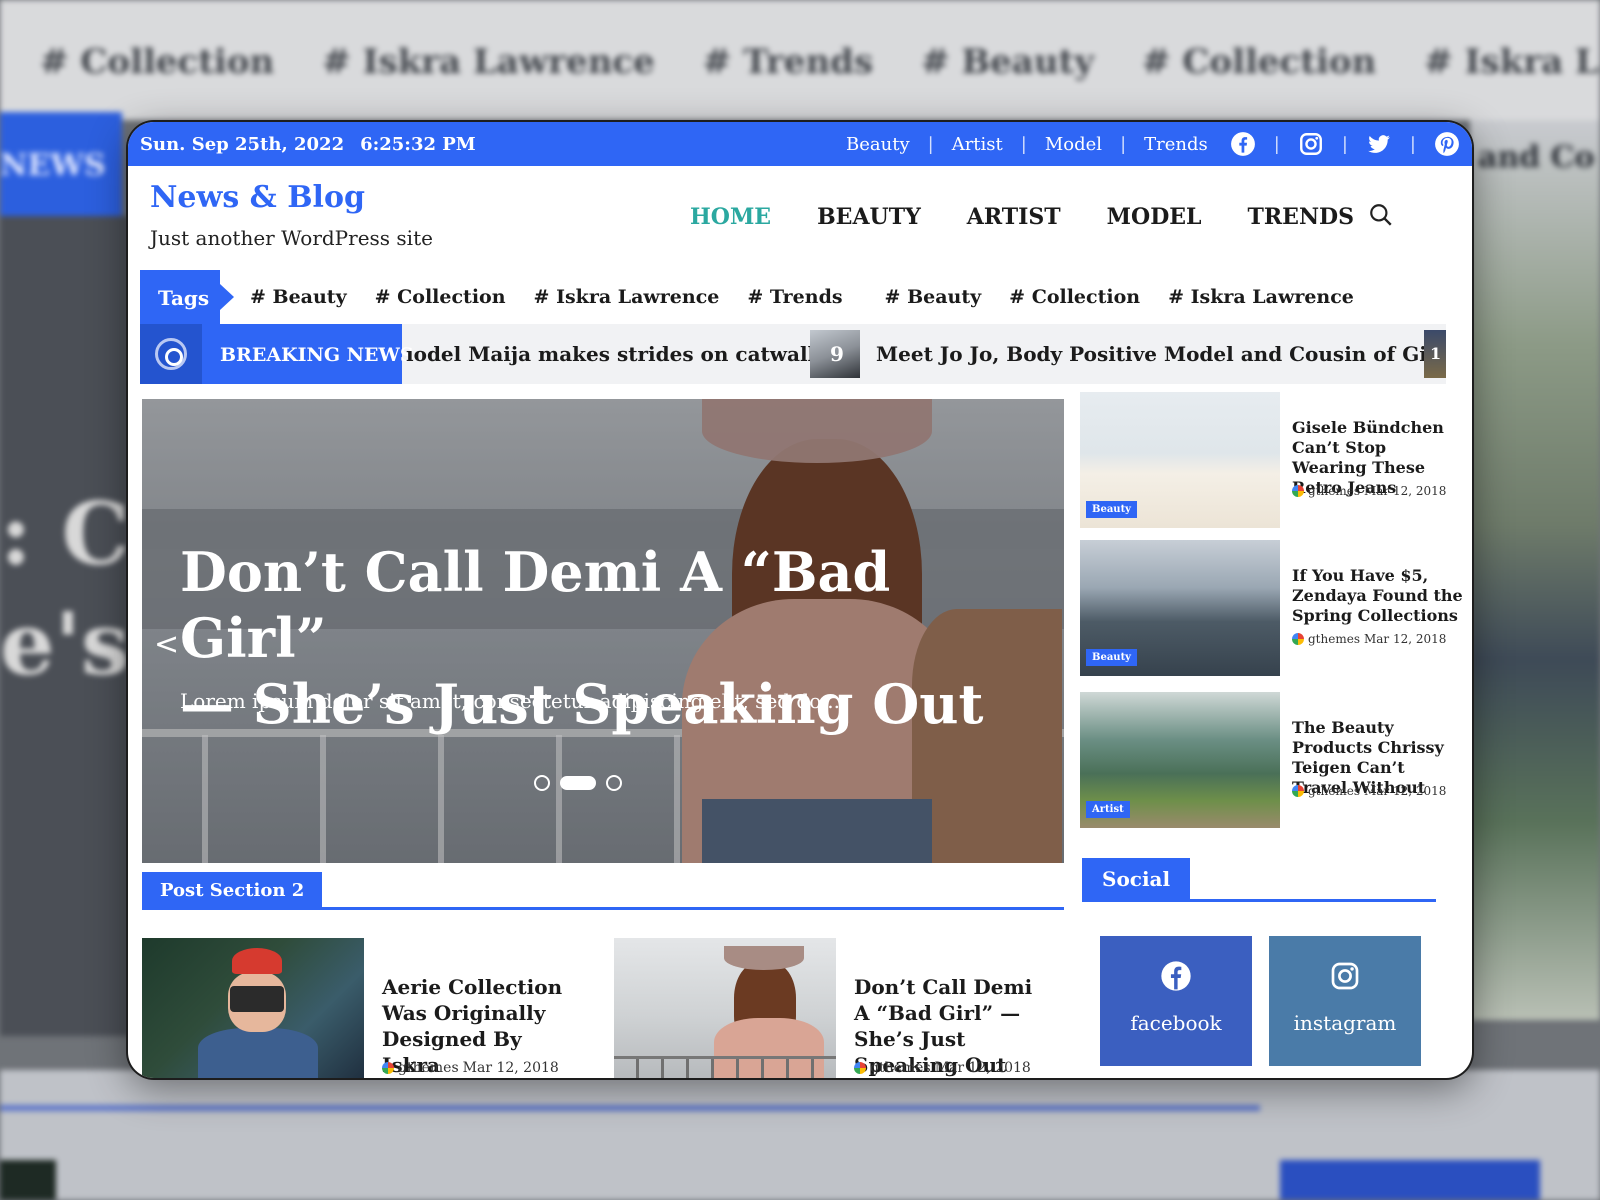 The height and width of the screenshot is (1200, 1600). I want to click on backdrop-news-label: NEWS, so click(61, 164).